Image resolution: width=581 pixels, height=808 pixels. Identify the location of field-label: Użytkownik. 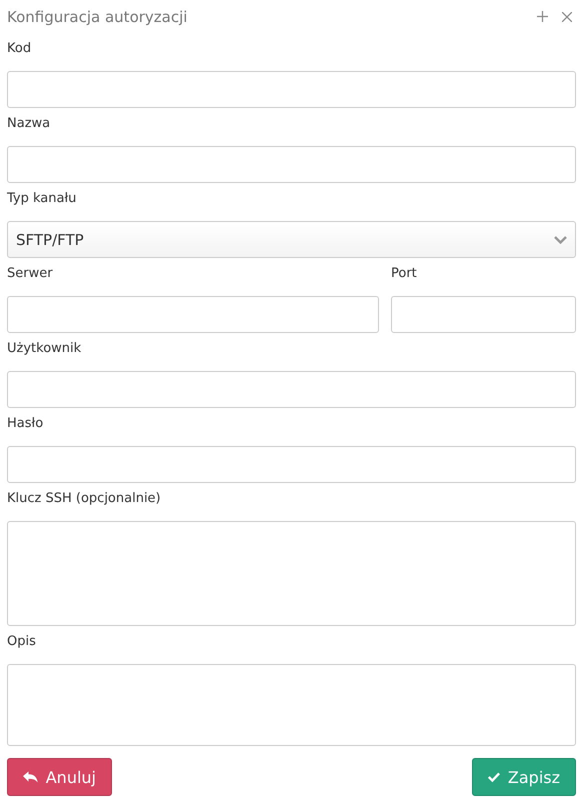
(44, 349).